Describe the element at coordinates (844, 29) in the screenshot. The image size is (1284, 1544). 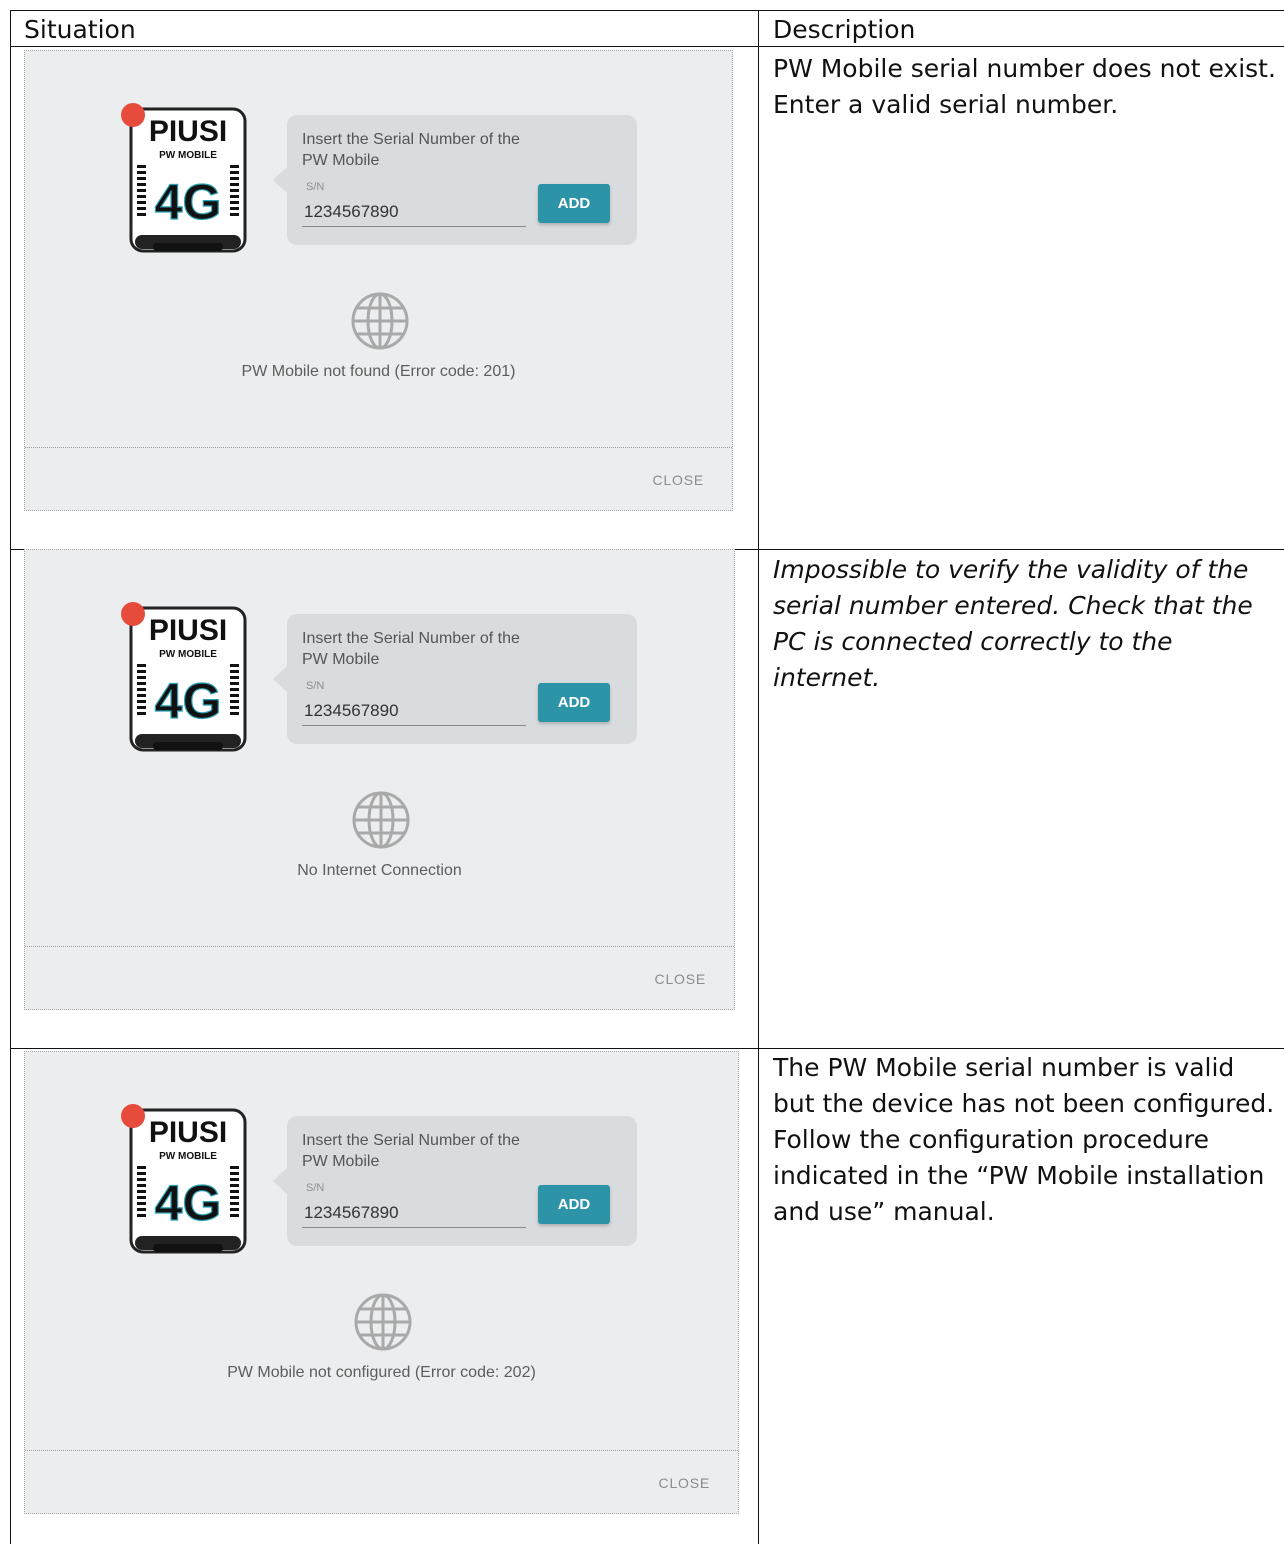
I see `header-description: Description` at that location.